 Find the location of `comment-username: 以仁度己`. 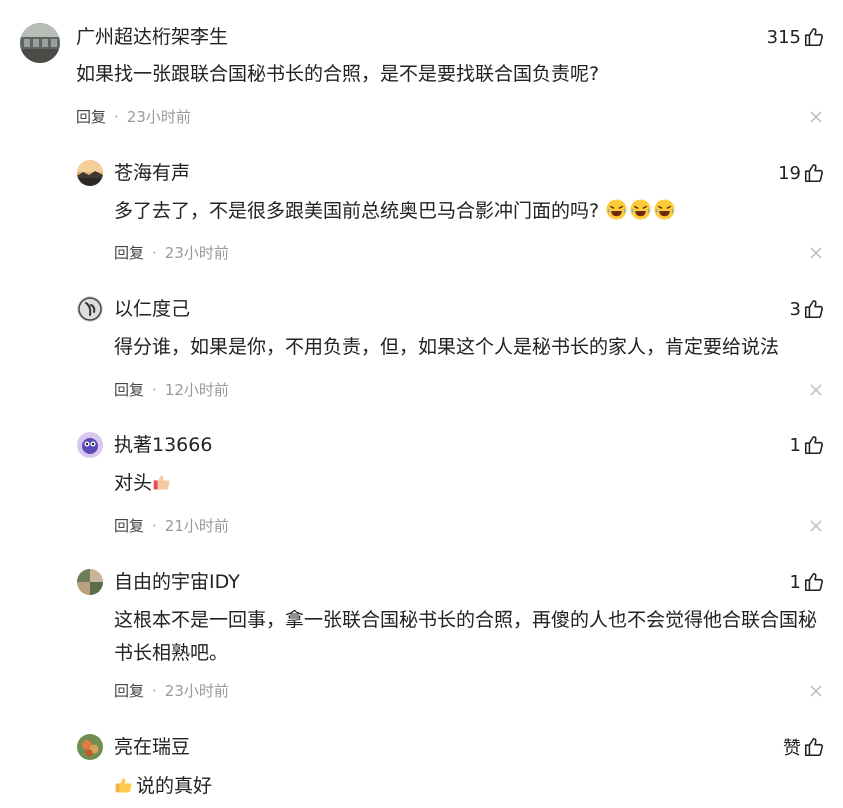

comment-username: 以仁度己 is located at coordinates (152, 309).